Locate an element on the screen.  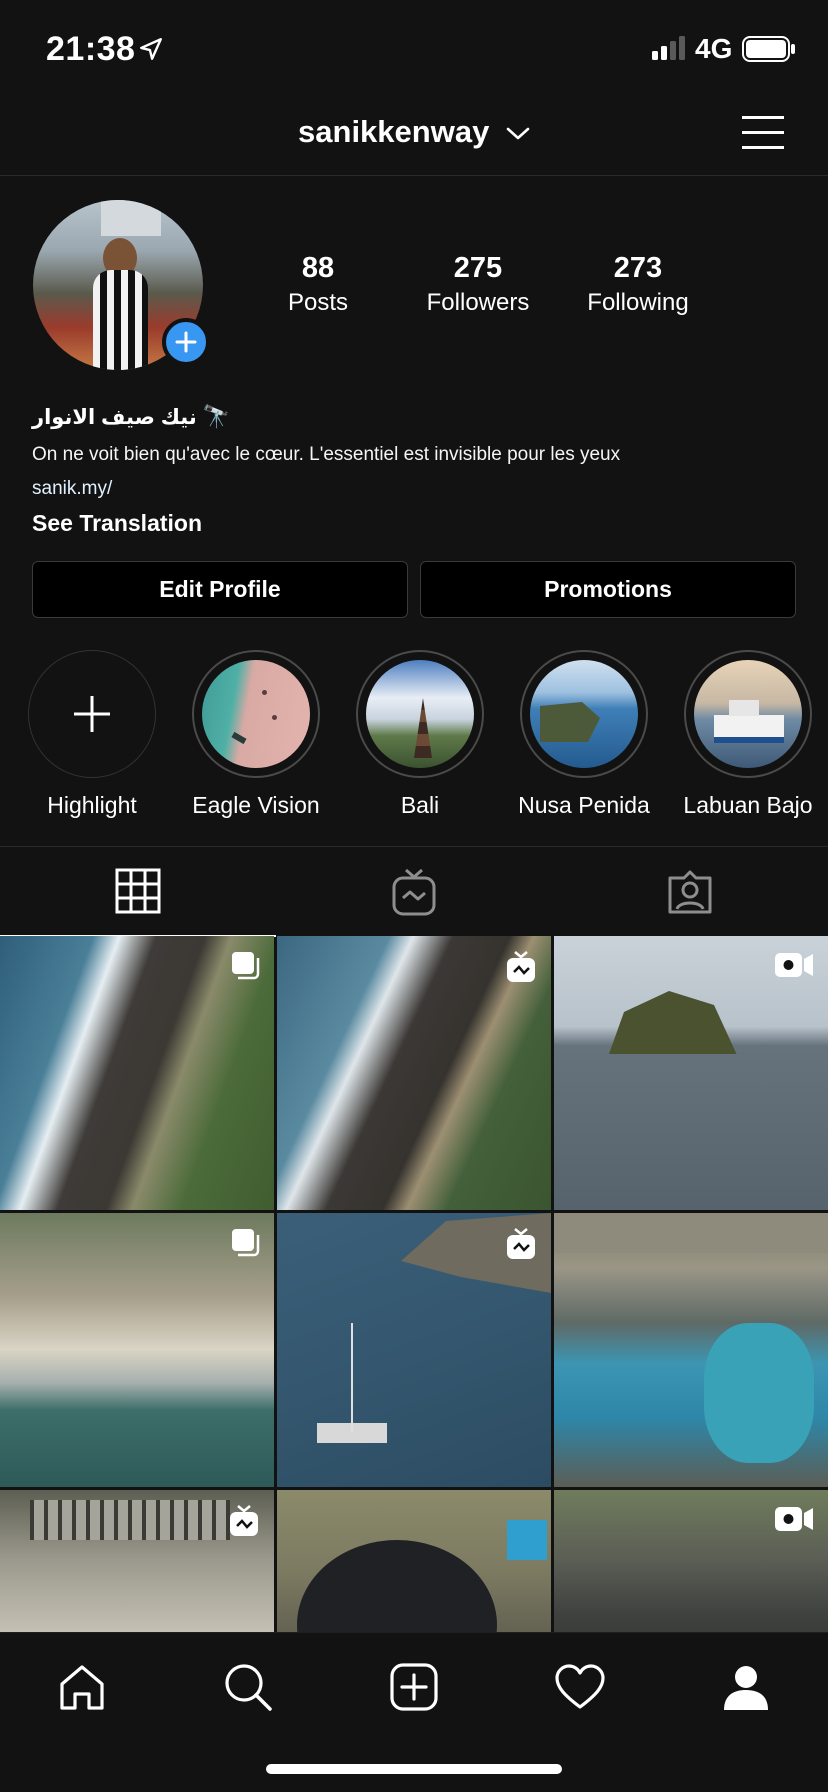
stat-followers: 275 Followers is located at coordinates (478, 284).